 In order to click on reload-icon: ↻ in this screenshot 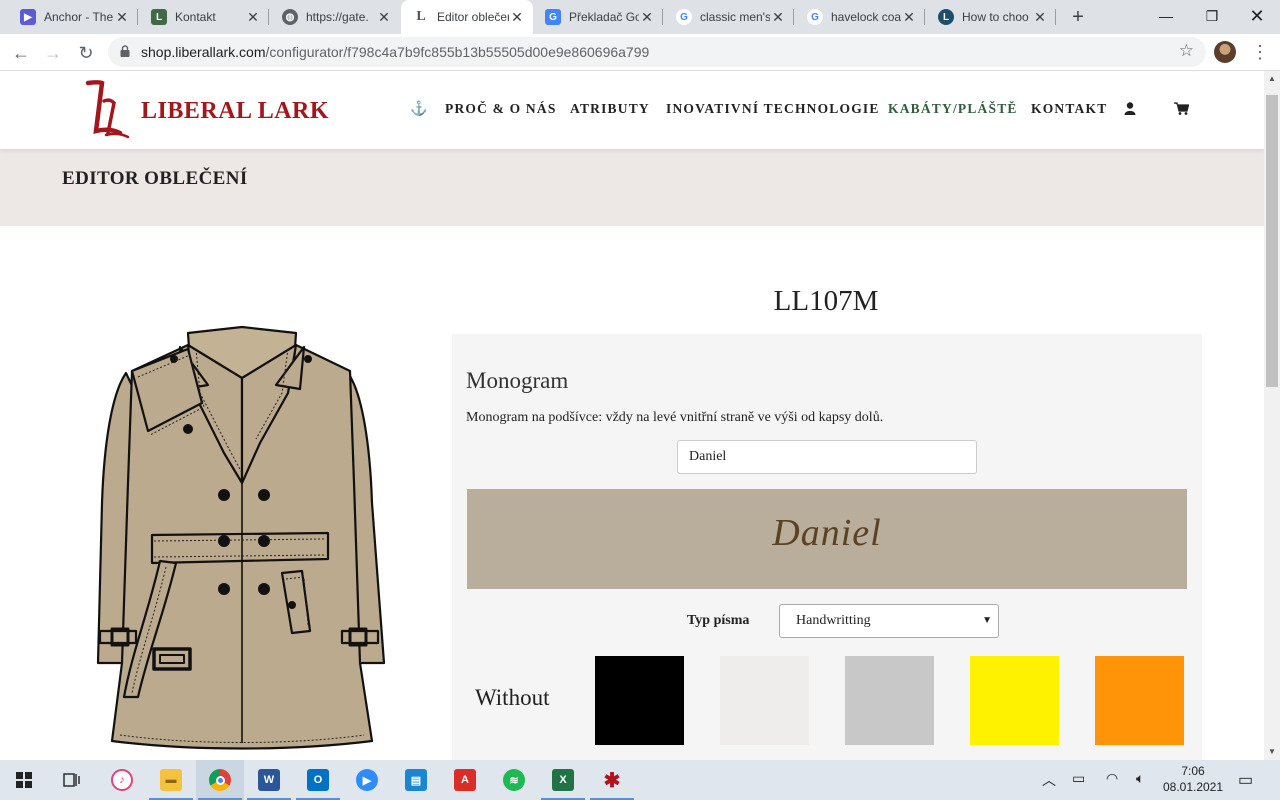, I will do `click(86, 53)`.